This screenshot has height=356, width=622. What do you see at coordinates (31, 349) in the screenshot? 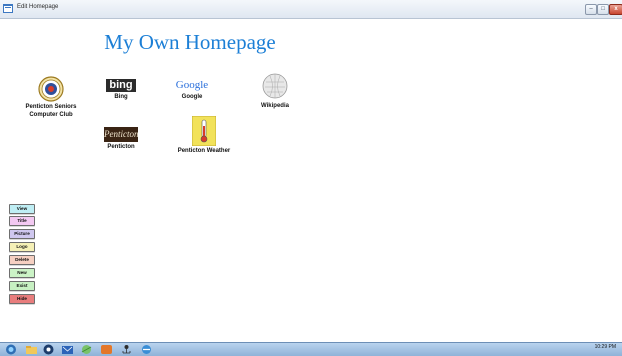
I see `folder-icon` at bounding box center [31, 349].